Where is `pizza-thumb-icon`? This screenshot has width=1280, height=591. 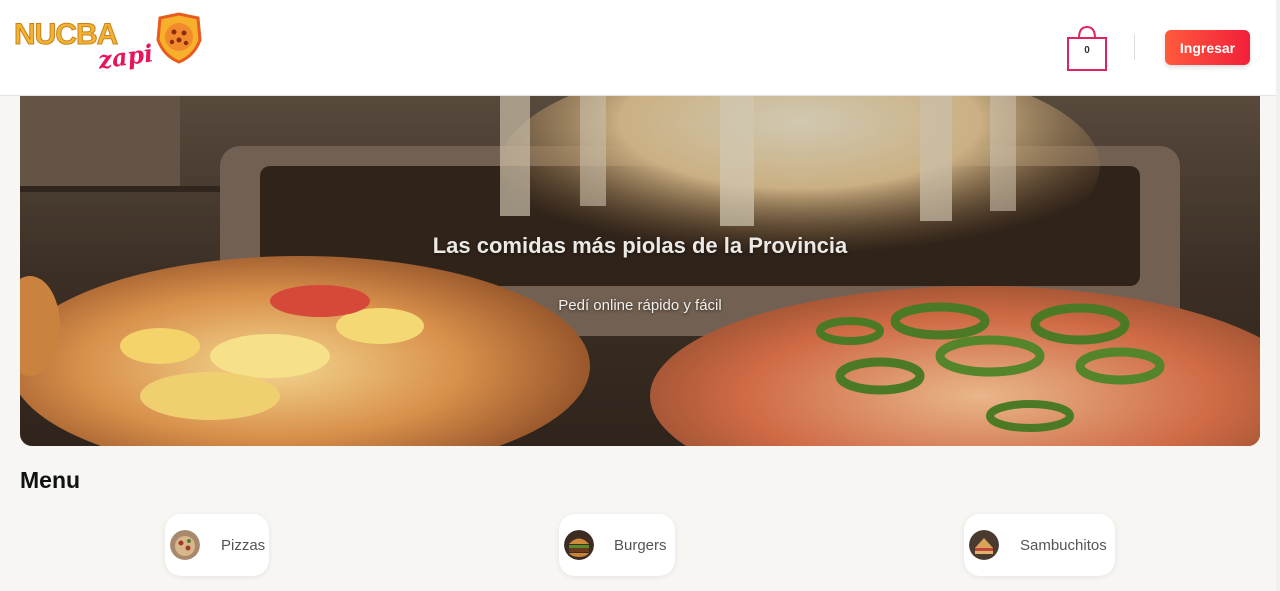 pizza-thumb-icon is located at coordinates (185, 545).